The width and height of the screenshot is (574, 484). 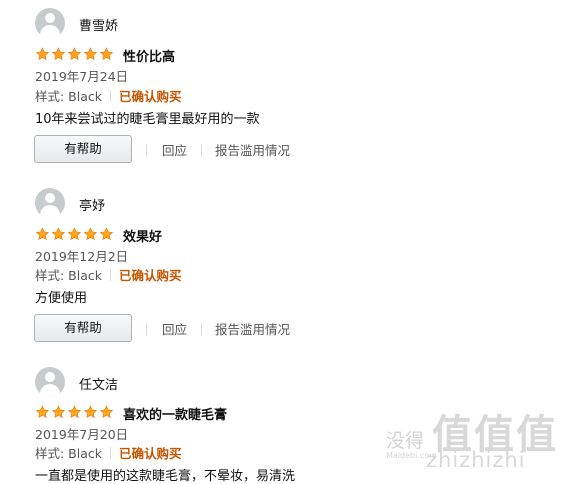 I want to click on review-date: 2019年12月2日, so click(x=82, y=256).